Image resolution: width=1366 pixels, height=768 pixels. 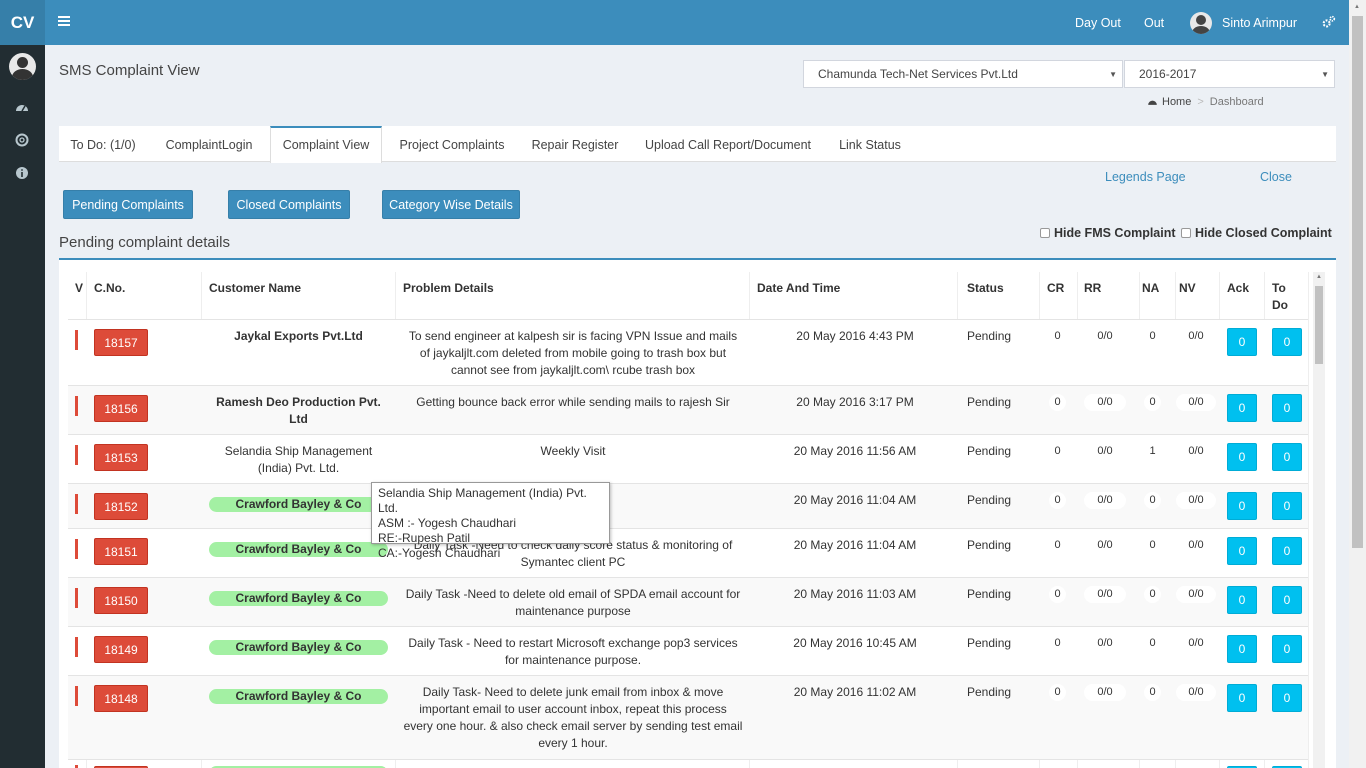 I want to click on tab-upload-call-report: Upload Call Report/Document, so click(x=728, y=144).